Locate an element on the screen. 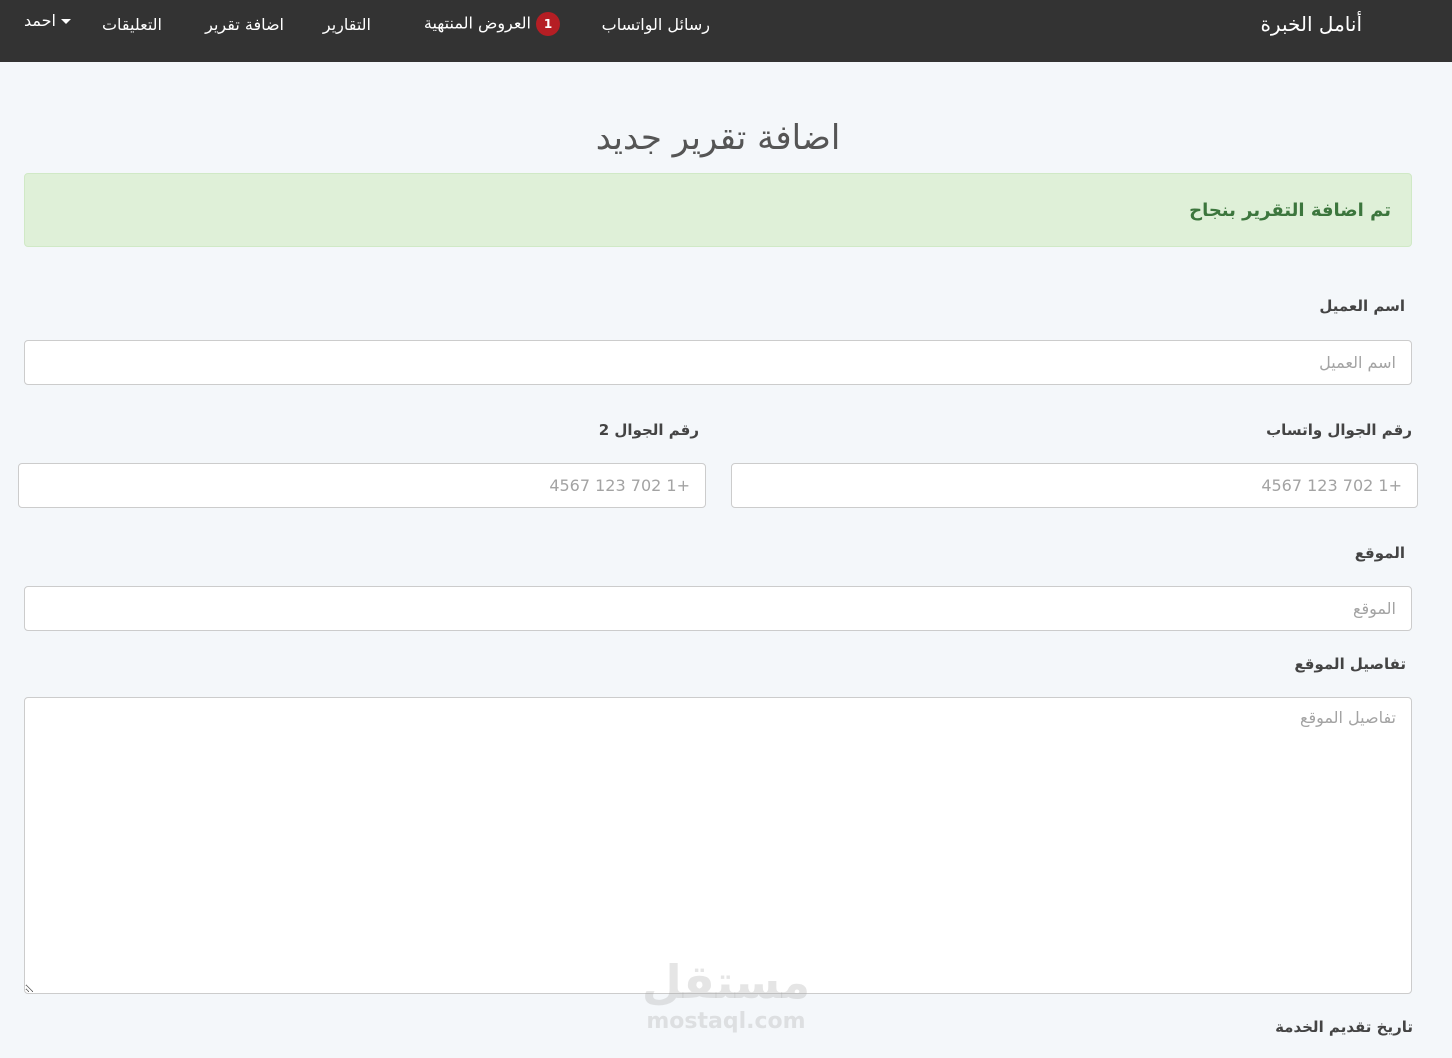  phone-whatsapp-input is located at coordinates (1074, 485).